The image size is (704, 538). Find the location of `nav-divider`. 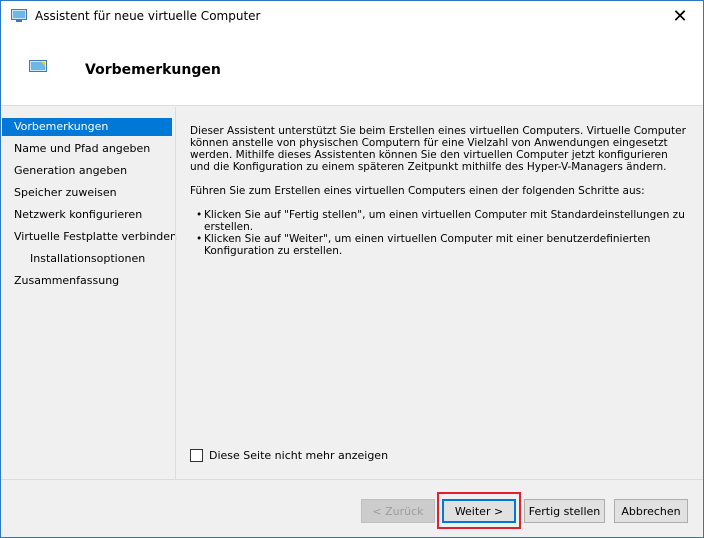

nav-divider is located at coordinates (175, 293).